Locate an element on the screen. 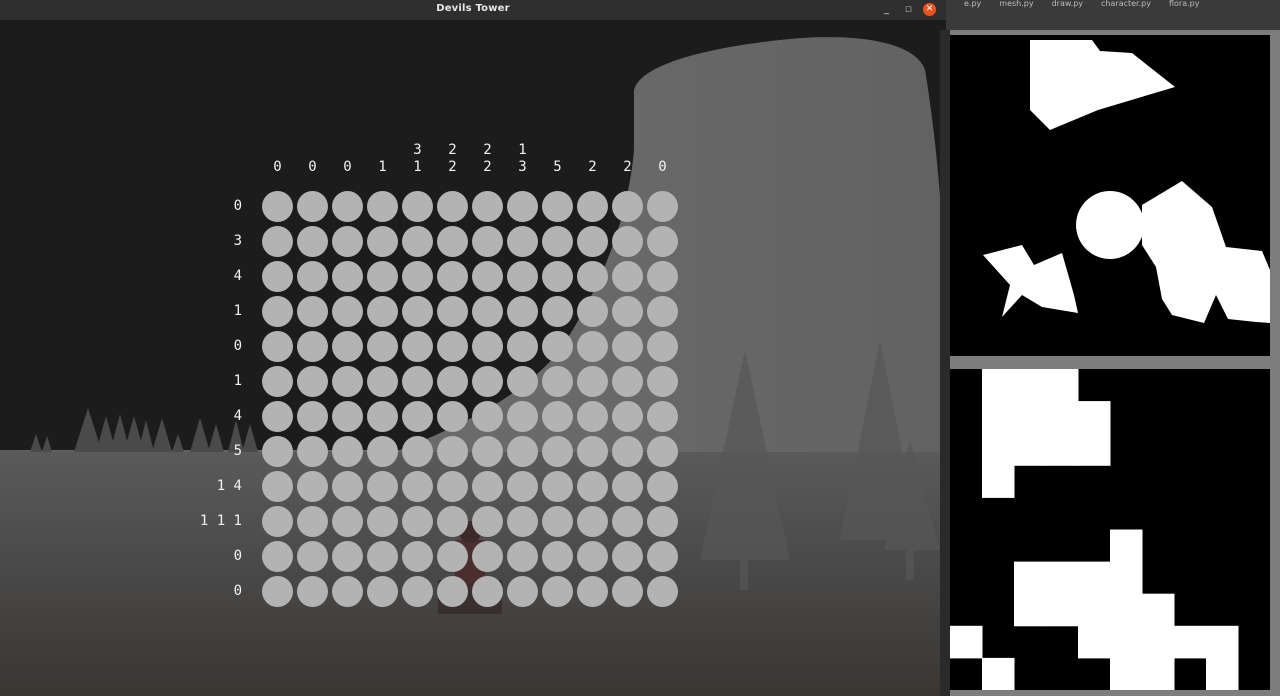 Image resolution: width=1280 pixels, height=696 pixels. editor-tab: draw.py is located at coordinates (1067, 4).